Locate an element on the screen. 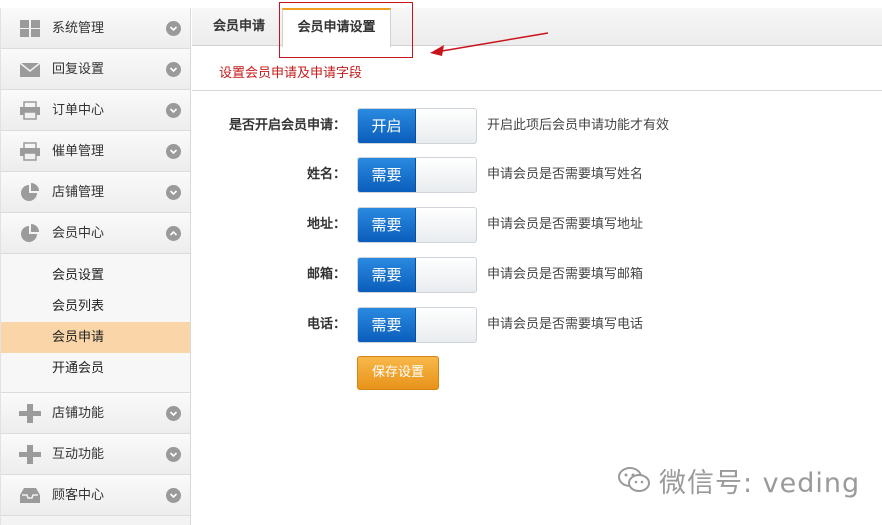  sidebar-subitem-open-member: 开通会员 is located at coordinates (95, 368).